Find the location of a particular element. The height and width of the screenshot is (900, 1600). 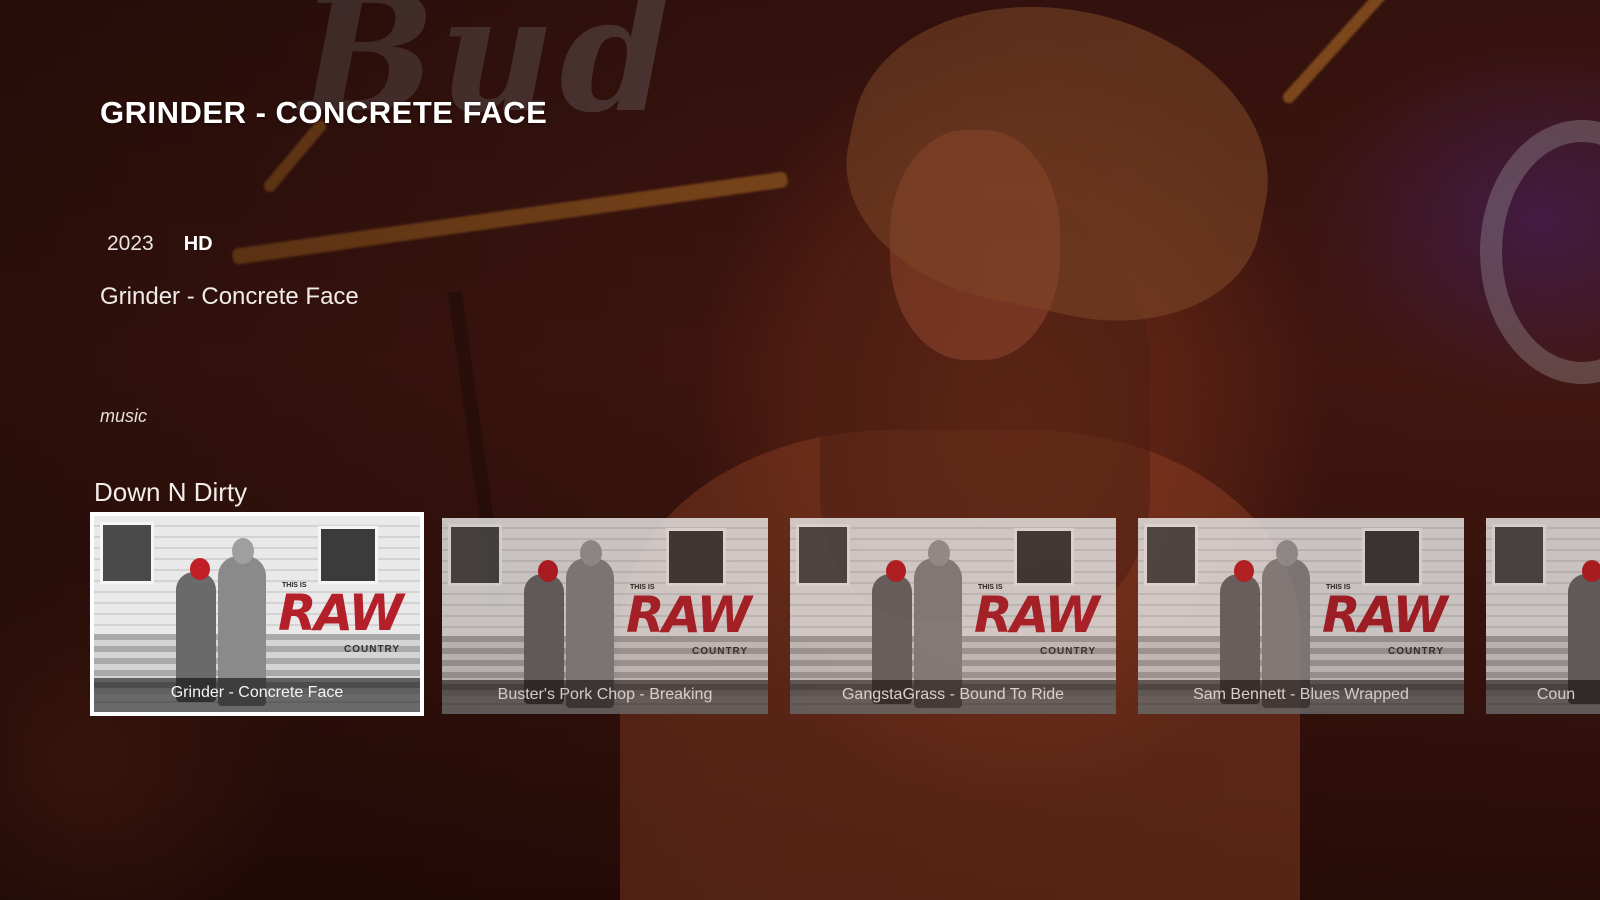

release-year: 2023 is located at coordinates (130, 243).